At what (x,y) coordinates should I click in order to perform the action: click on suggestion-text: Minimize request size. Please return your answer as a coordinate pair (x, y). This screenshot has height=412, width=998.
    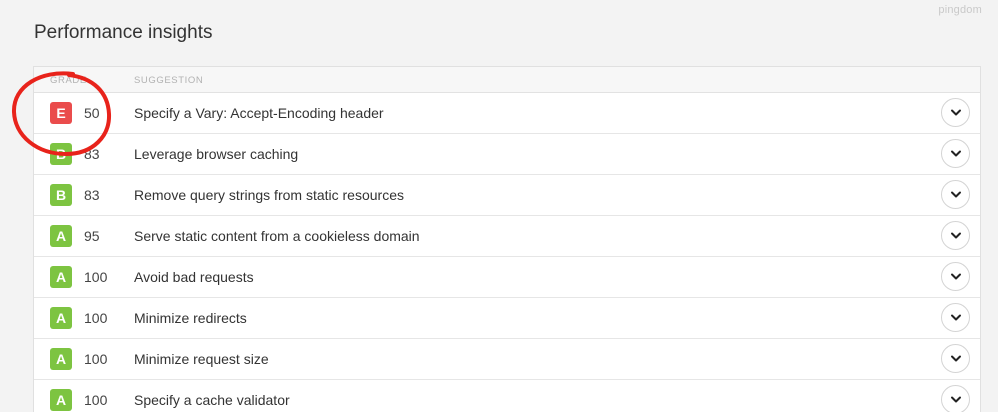
    Looking at the image, I should click on (201, 359).